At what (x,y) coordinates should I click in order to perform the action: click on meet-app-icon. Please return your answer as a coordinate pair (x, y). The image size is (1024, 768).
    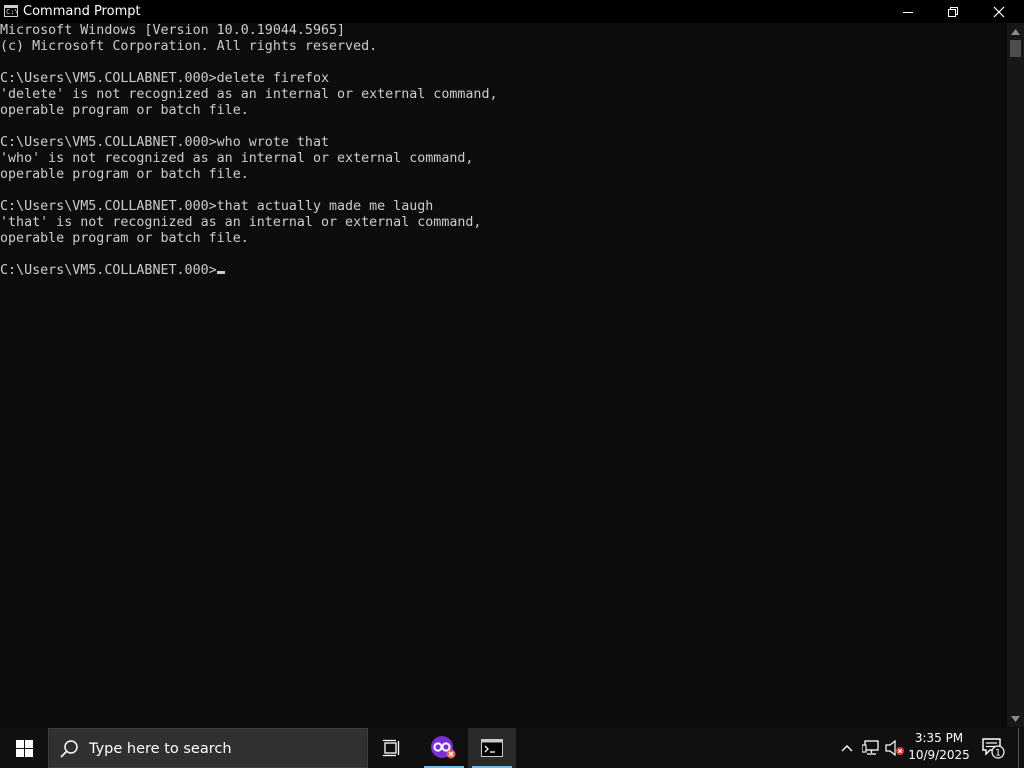
    Looking at the image, I should click on (443, 747).